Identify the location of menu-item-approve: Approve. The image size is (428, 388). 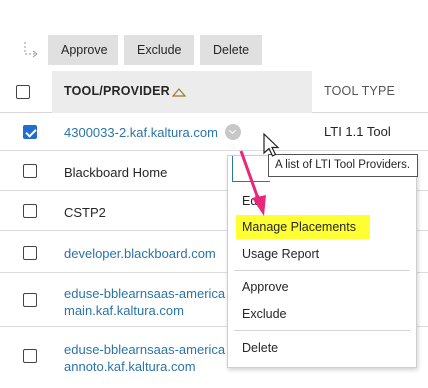
(265, 287).